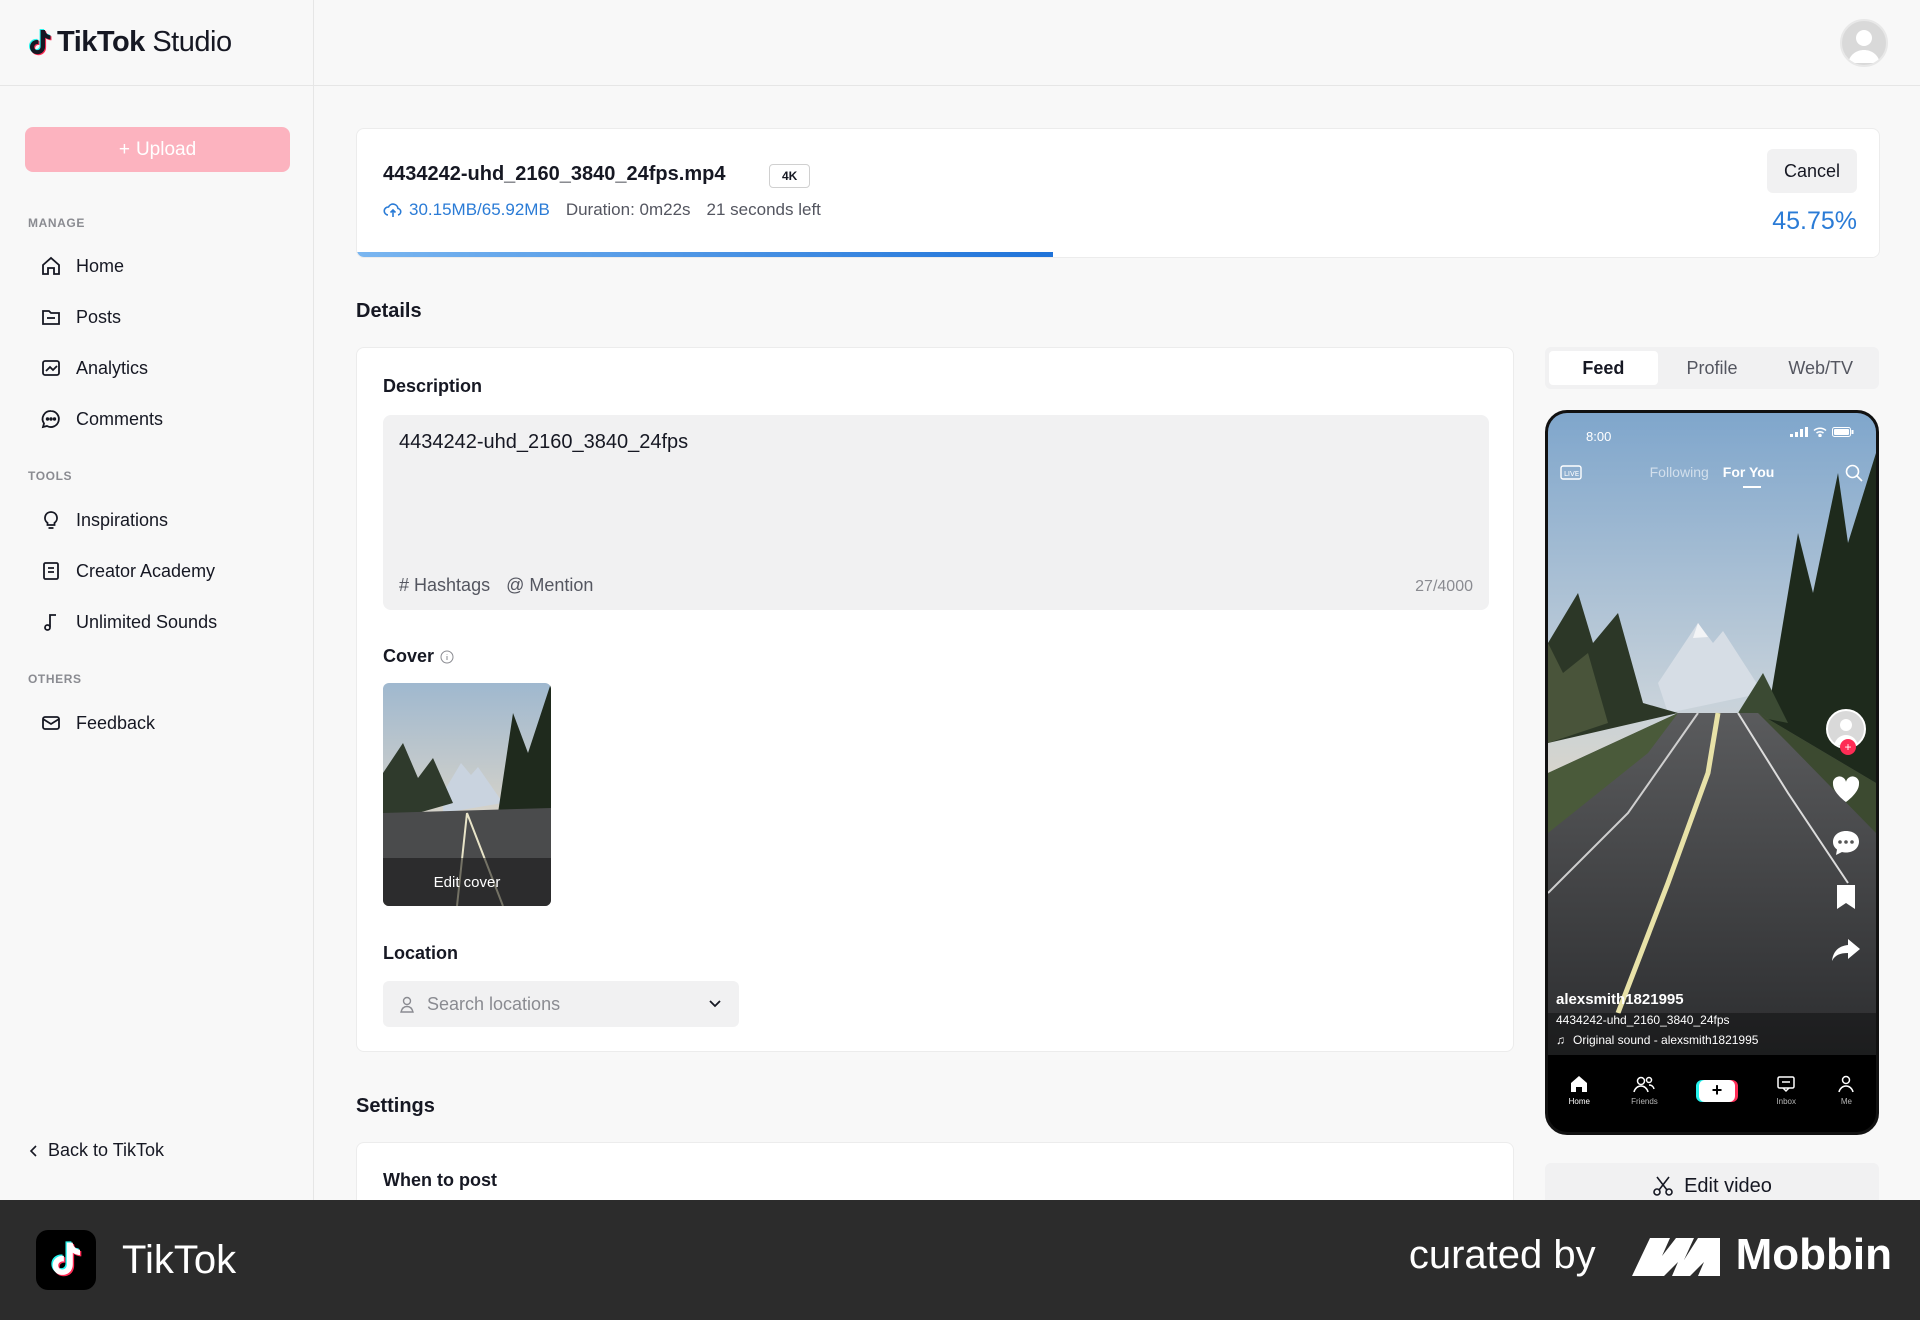 Image resolution: width=1920 pixels, height=1320 pixels. I want to click on location-search-select: Search locations, so click(561, 1004).